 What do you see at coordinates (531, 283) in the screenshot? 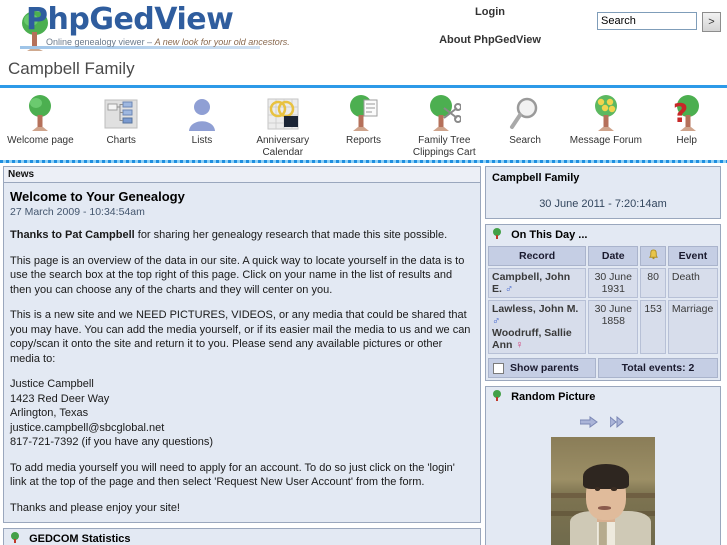
I see `record-name: Campbell, John E.` at bounding box center [531, 283].